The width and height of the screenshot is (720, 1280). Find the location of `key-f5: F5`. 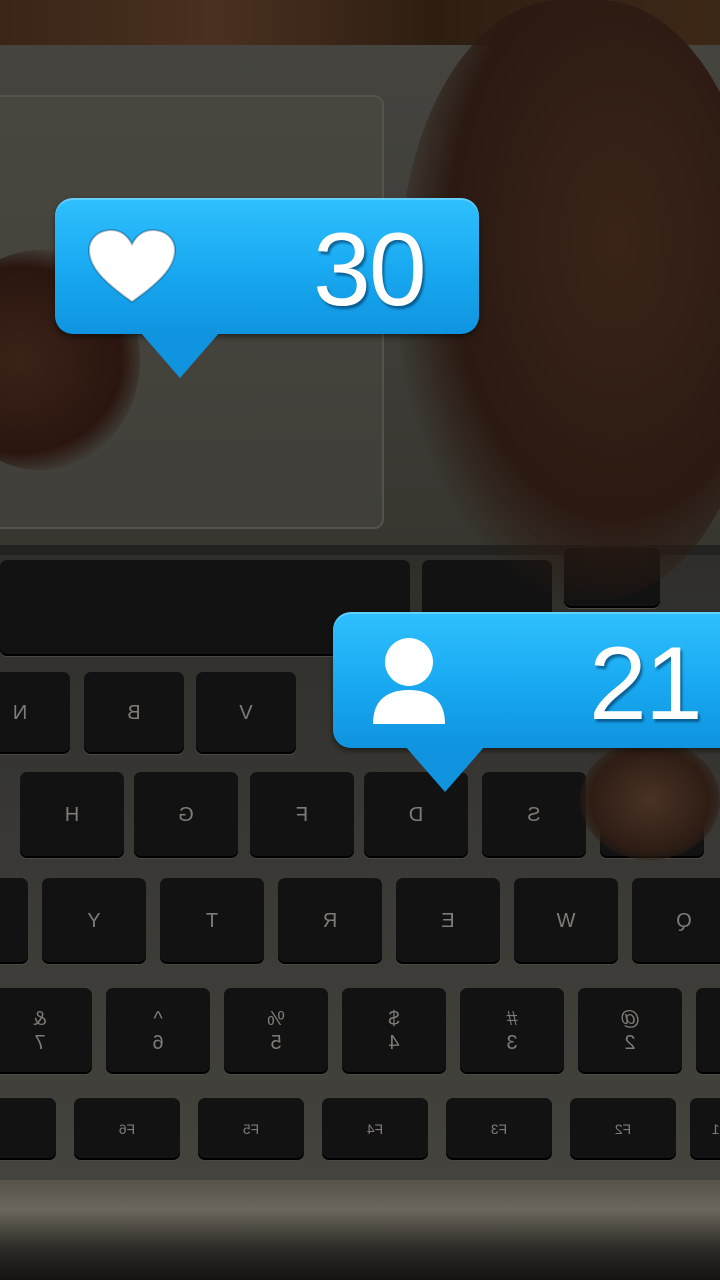

key-f5: F5 is located at coordinates (251, 1129).